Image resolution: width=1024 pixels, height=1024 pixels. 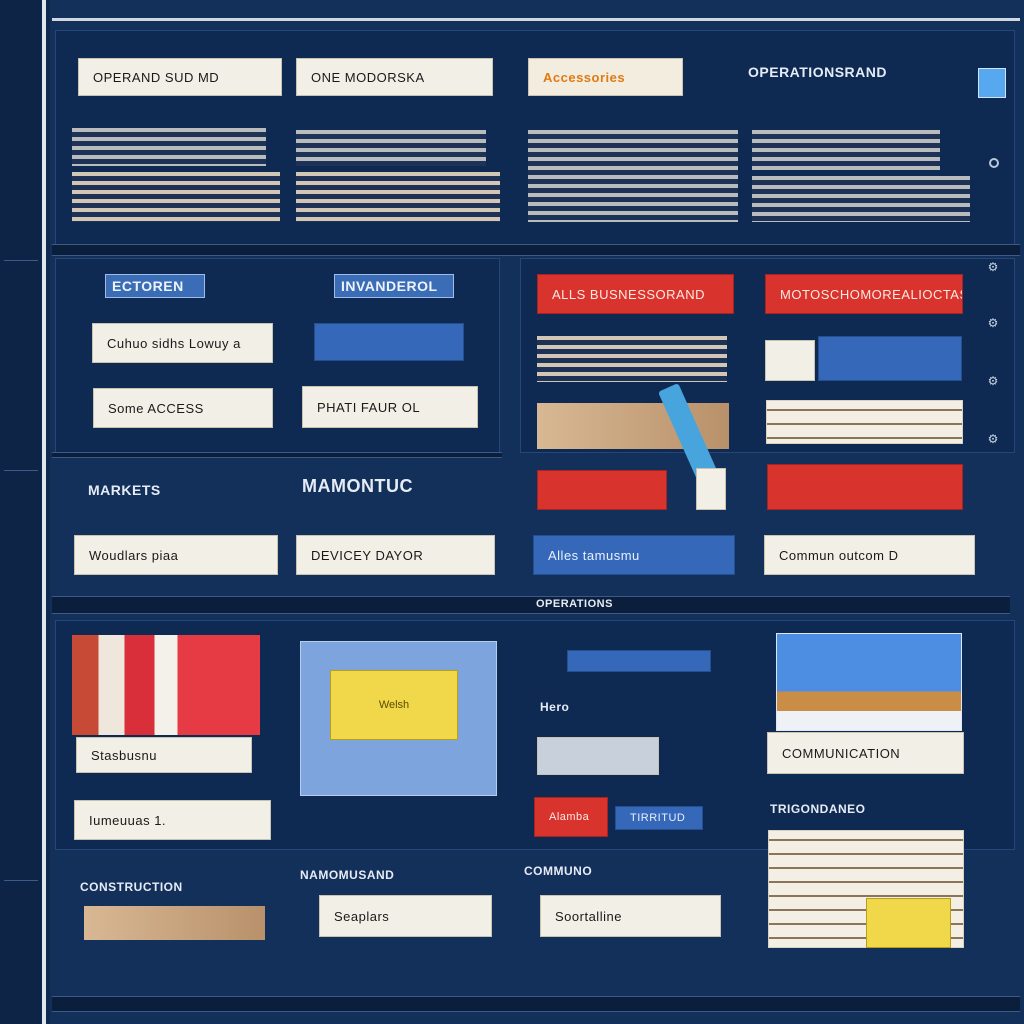 What do you see at coordinates (394, 77) in the screenshot?
I see `label-card: ONE MODORSKA` at bounding box center [394, 77].